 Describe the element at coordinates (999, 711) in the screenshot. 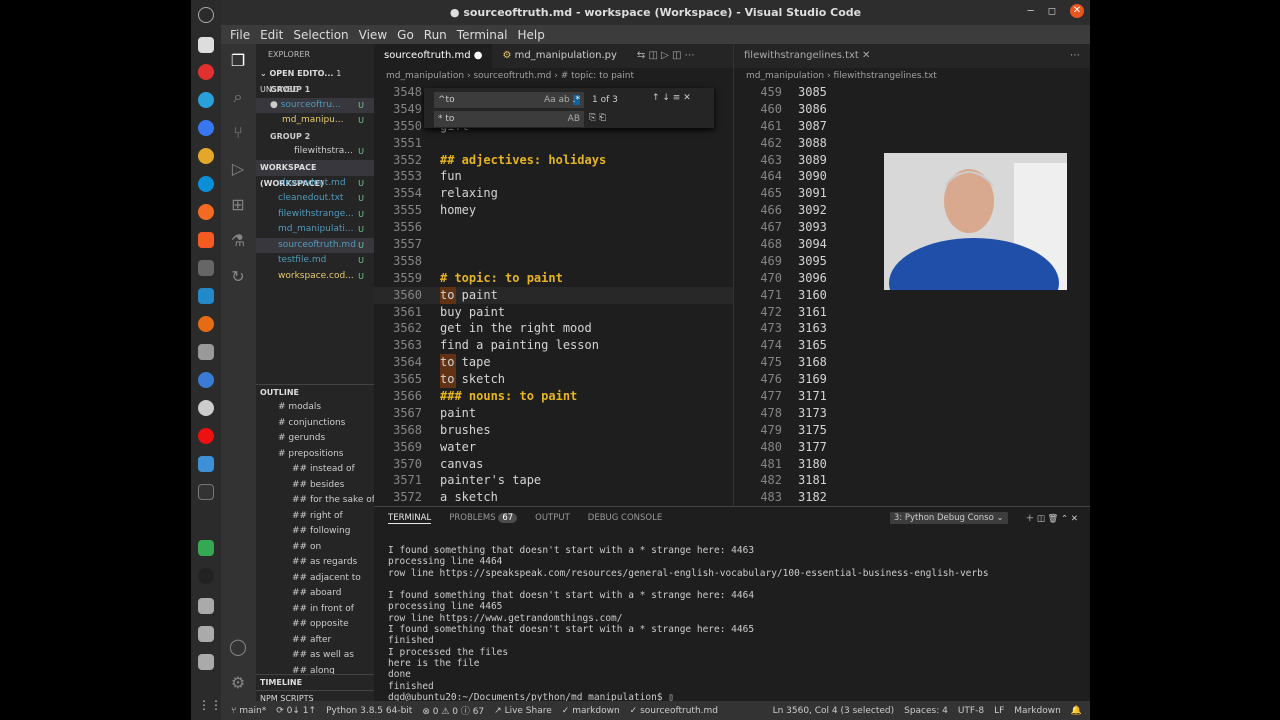

I see `eol-status: LF` at that location.